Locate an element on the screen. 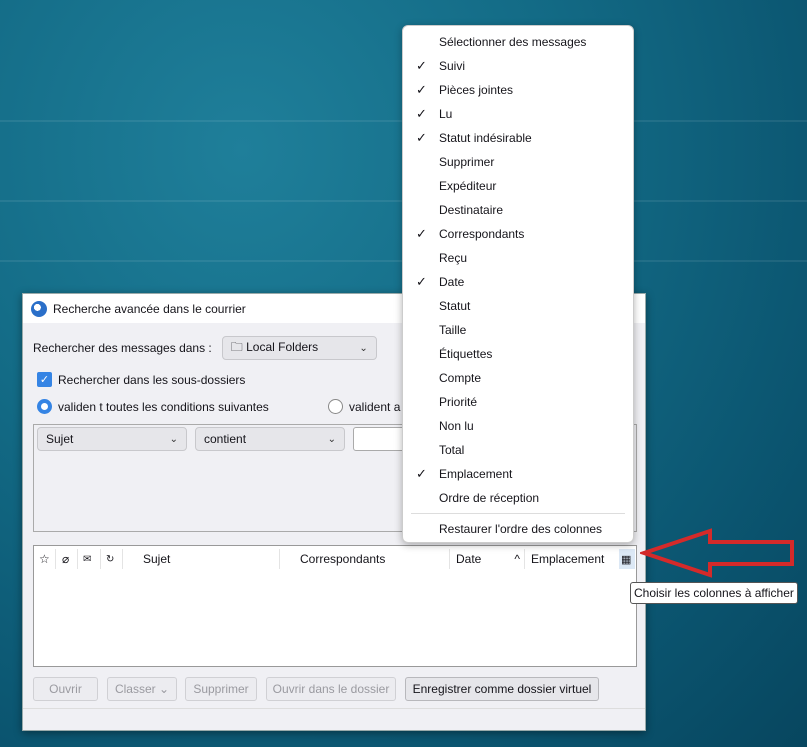 This screenshot has height=747, width=807. menu-item-label: Suivi is located at coordinates (452, 66).